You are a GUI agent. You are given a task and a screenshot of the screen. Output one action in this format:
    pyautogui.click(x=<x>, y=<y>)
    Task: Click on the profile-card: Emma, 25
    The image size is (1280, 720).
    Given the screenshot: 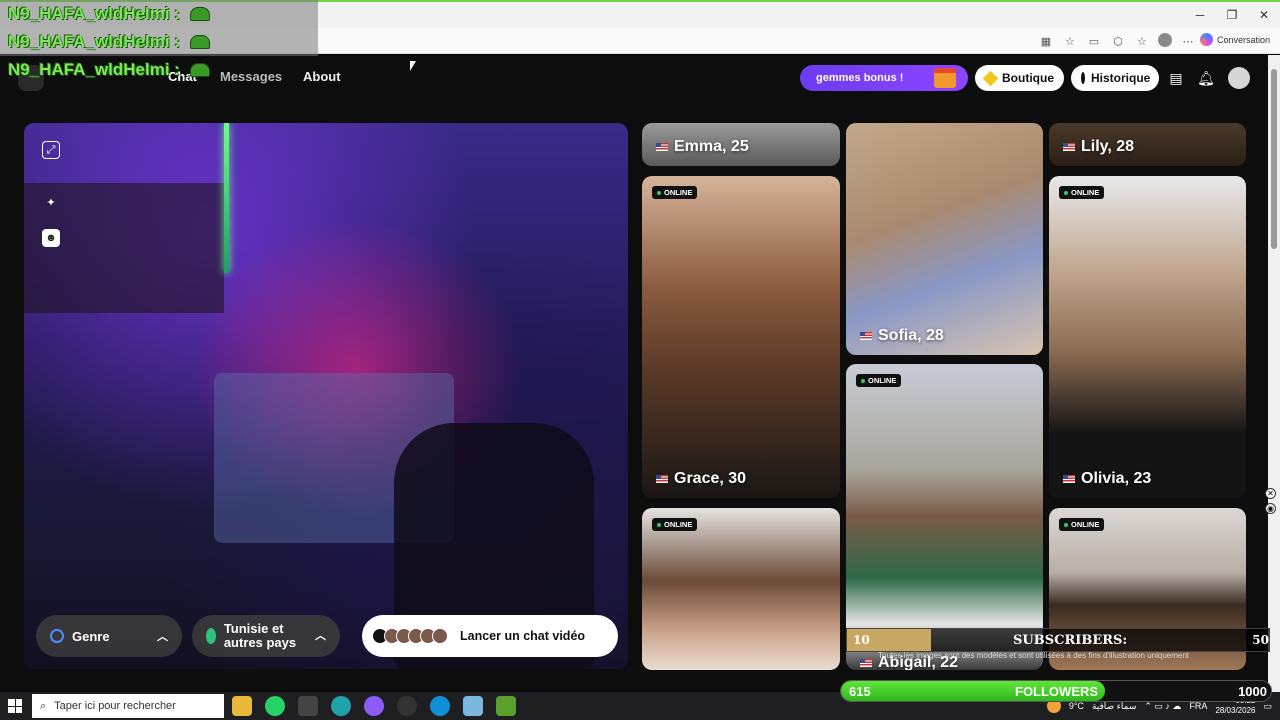 What is the action you would take?
    pyautogui.click(x=741, y=144)
    